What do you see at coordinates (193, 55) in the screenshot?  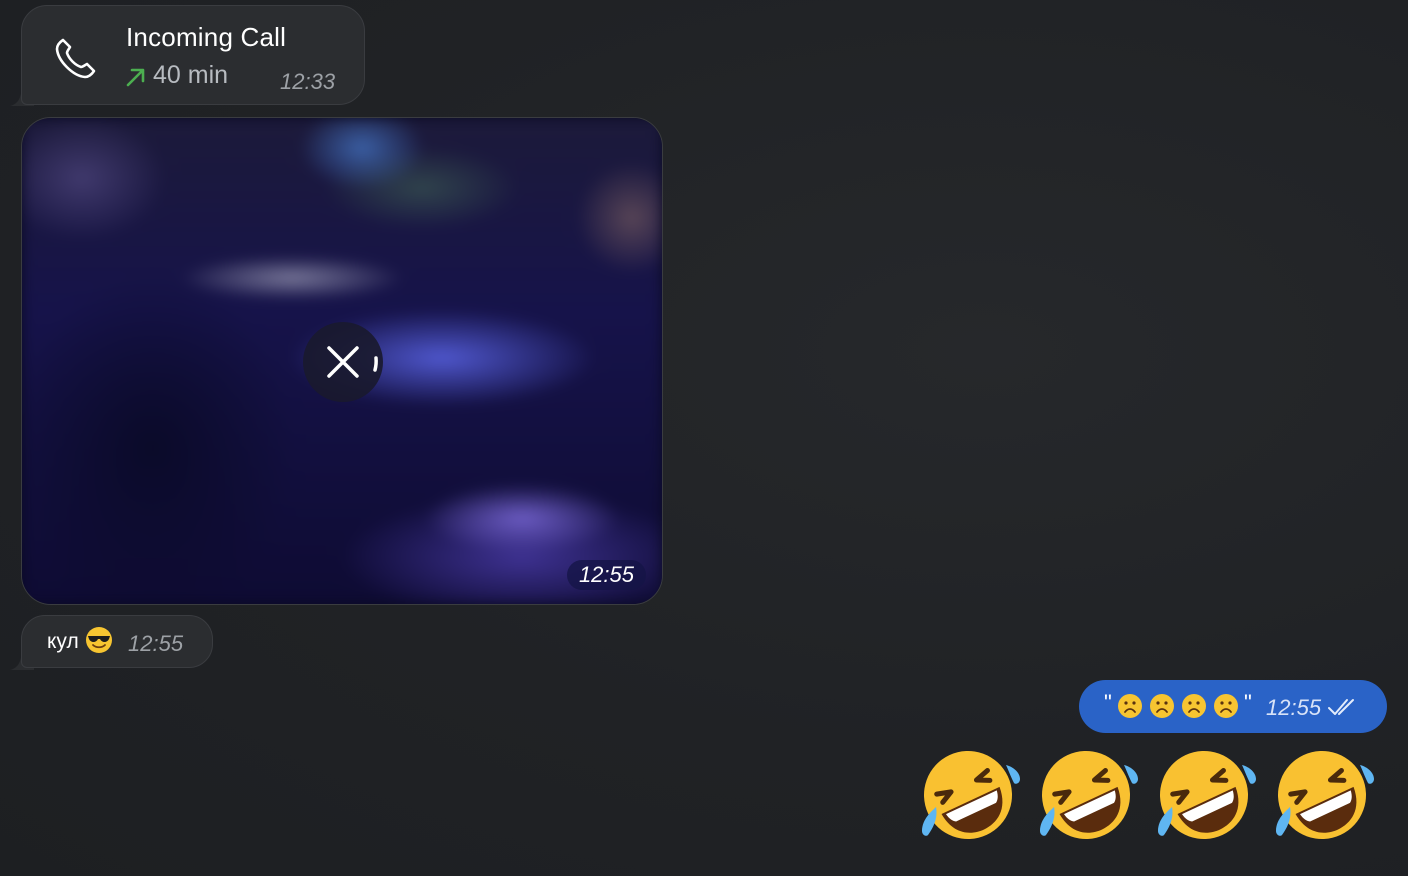 I see `call-message-bubble: Incoming Call 40 min 12:33` at bounding box center [193, 55].